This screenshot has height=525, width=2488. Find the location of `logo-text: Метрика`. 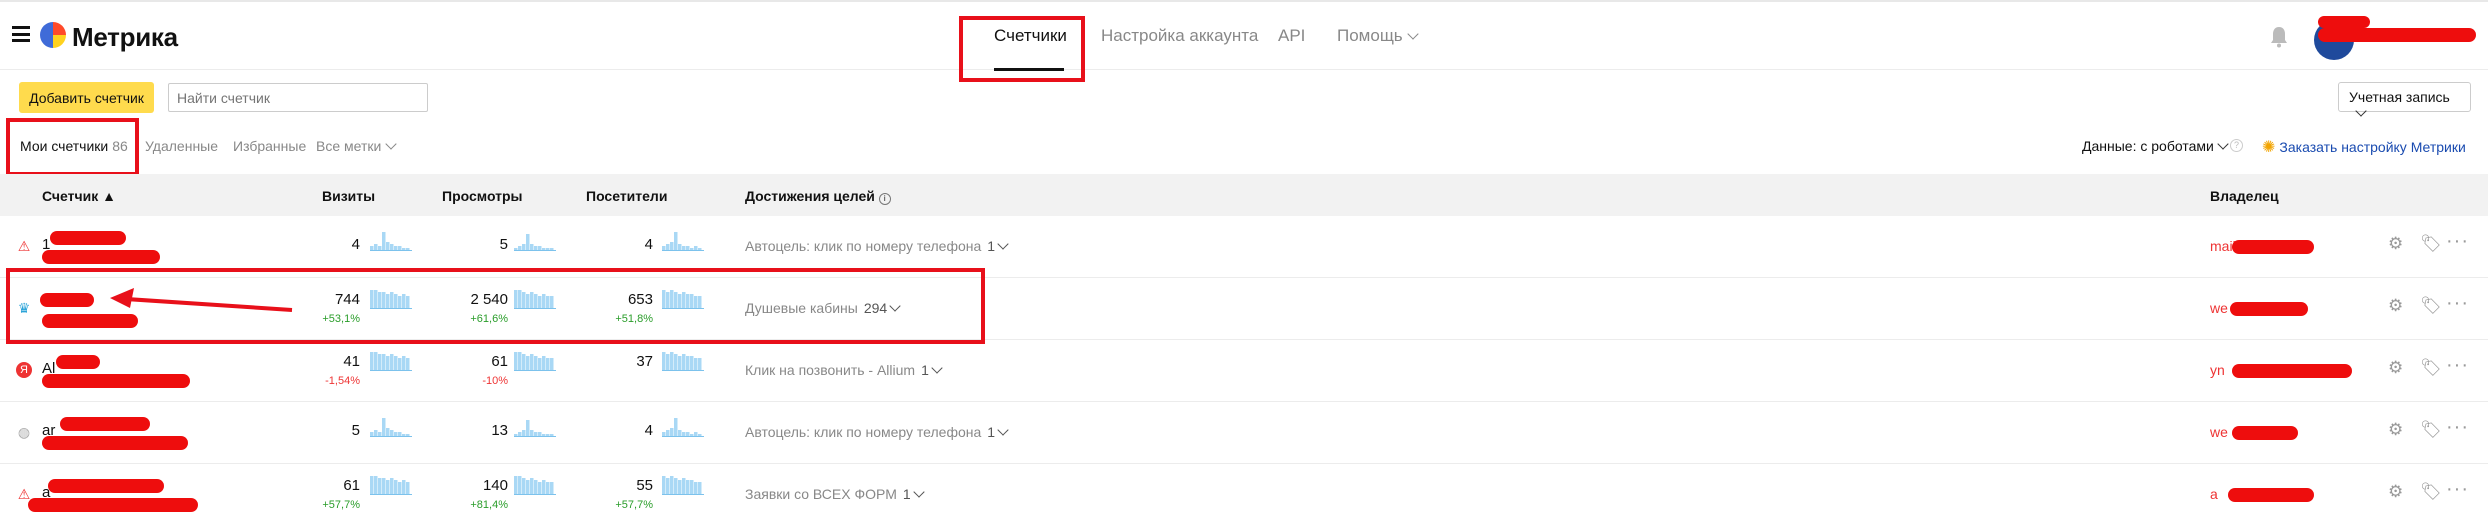

logo-text: Метрика is located at coordinates (125, 37).